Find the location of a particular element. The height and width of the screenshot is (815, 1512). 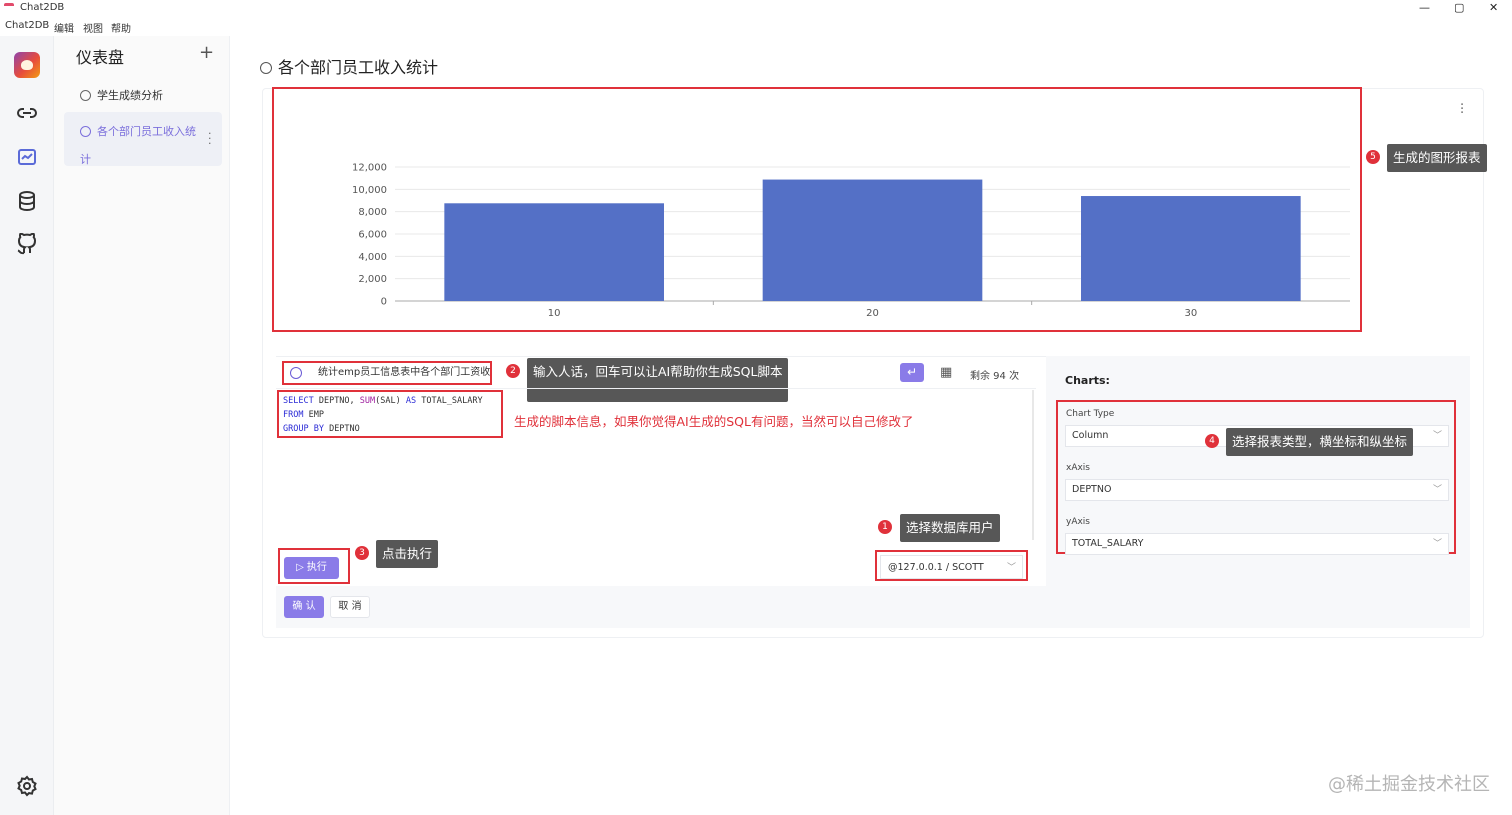

sidebar-title: 仪表盘 is located at coordinates (100, 57).